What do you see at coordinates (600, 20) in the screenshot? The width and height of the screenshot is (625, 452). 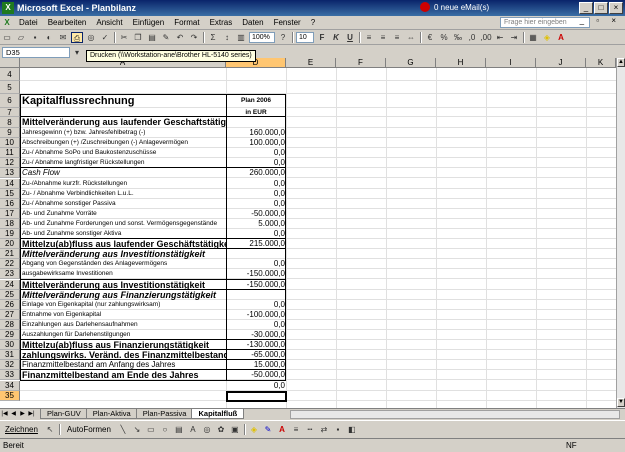 I see `workbook-window-controls: _ ▫ ×` at bounding box center [600, 20].